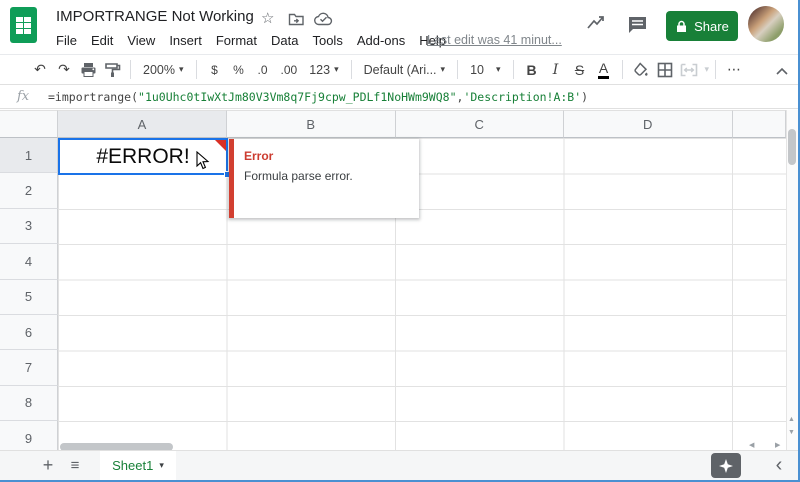  Describe the element at coordinates (479, 124) in the screenshot. I see `column-header-c: C` at that location.